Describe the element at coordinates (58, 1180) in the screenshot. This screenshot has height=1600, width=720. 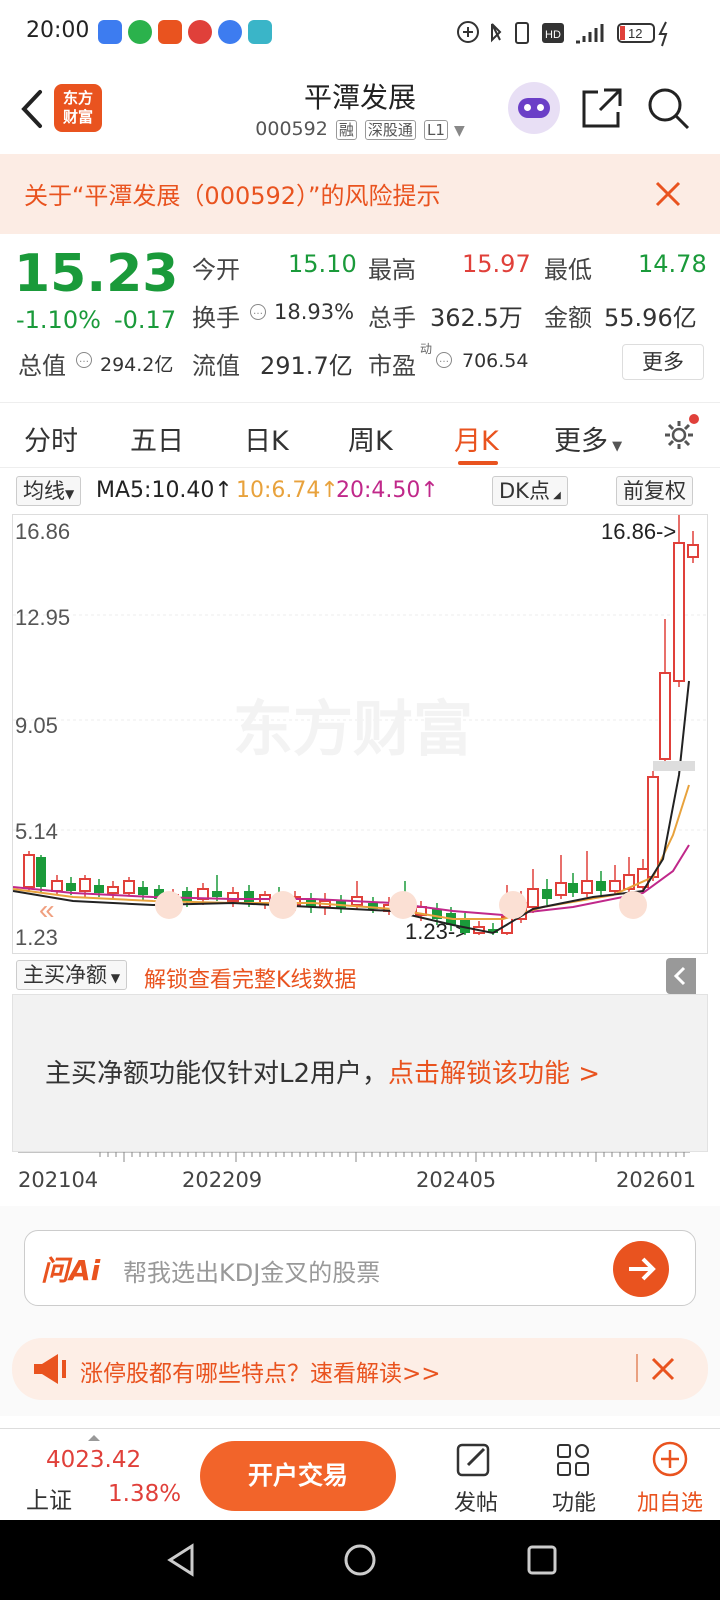
I see `x-tick-label: 202104` at that location.